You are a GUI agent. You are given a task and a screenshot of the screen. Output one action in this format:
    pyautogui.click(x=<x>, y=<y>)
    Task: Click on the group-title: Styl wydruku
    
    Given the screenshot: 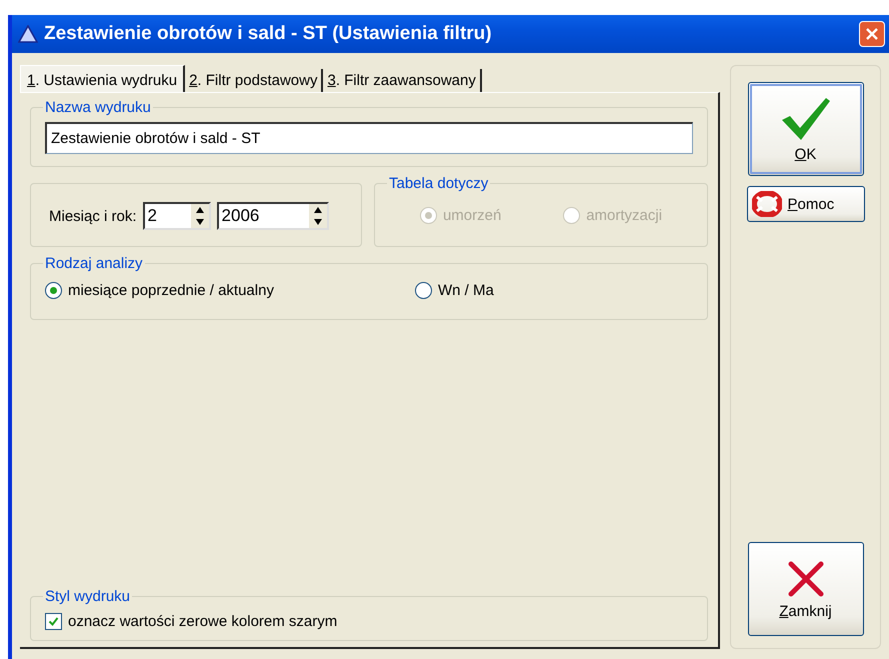 What is the action you would take?
    pyautogui.click(x=88, y=596)
    